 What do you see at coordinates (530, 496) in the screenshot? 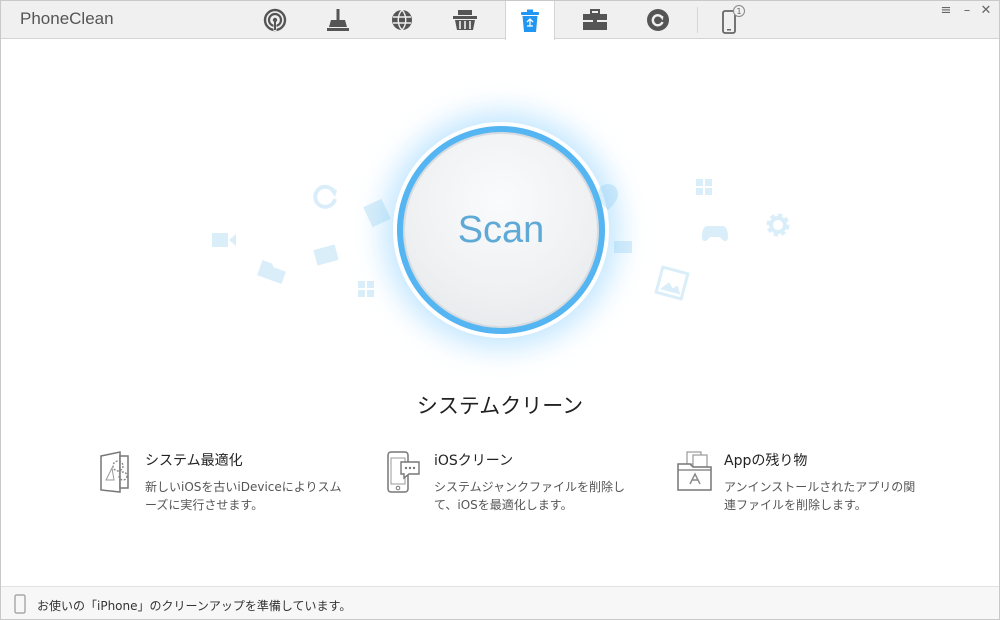
I see `feature-desc: システムジャンクファイルを削除して、iOSを最適化します。` at bounding box center [530, 496].